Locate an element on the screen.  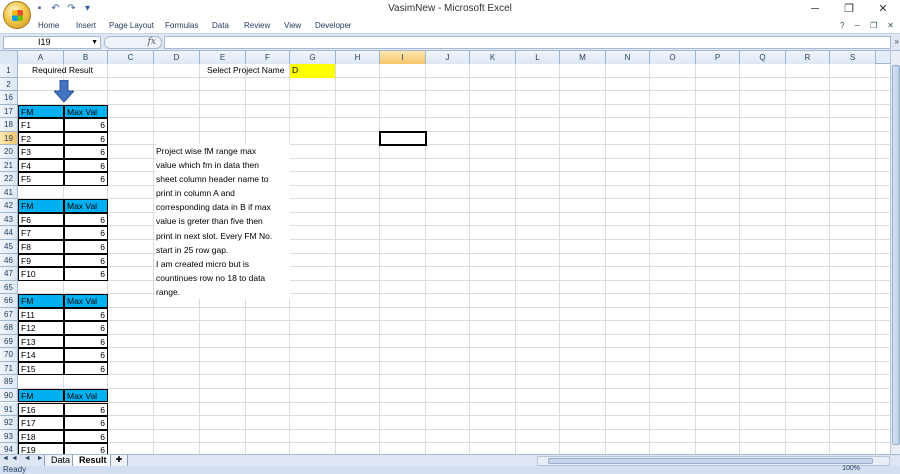
row-header-46: 46 is located at coordinates (9, 260).